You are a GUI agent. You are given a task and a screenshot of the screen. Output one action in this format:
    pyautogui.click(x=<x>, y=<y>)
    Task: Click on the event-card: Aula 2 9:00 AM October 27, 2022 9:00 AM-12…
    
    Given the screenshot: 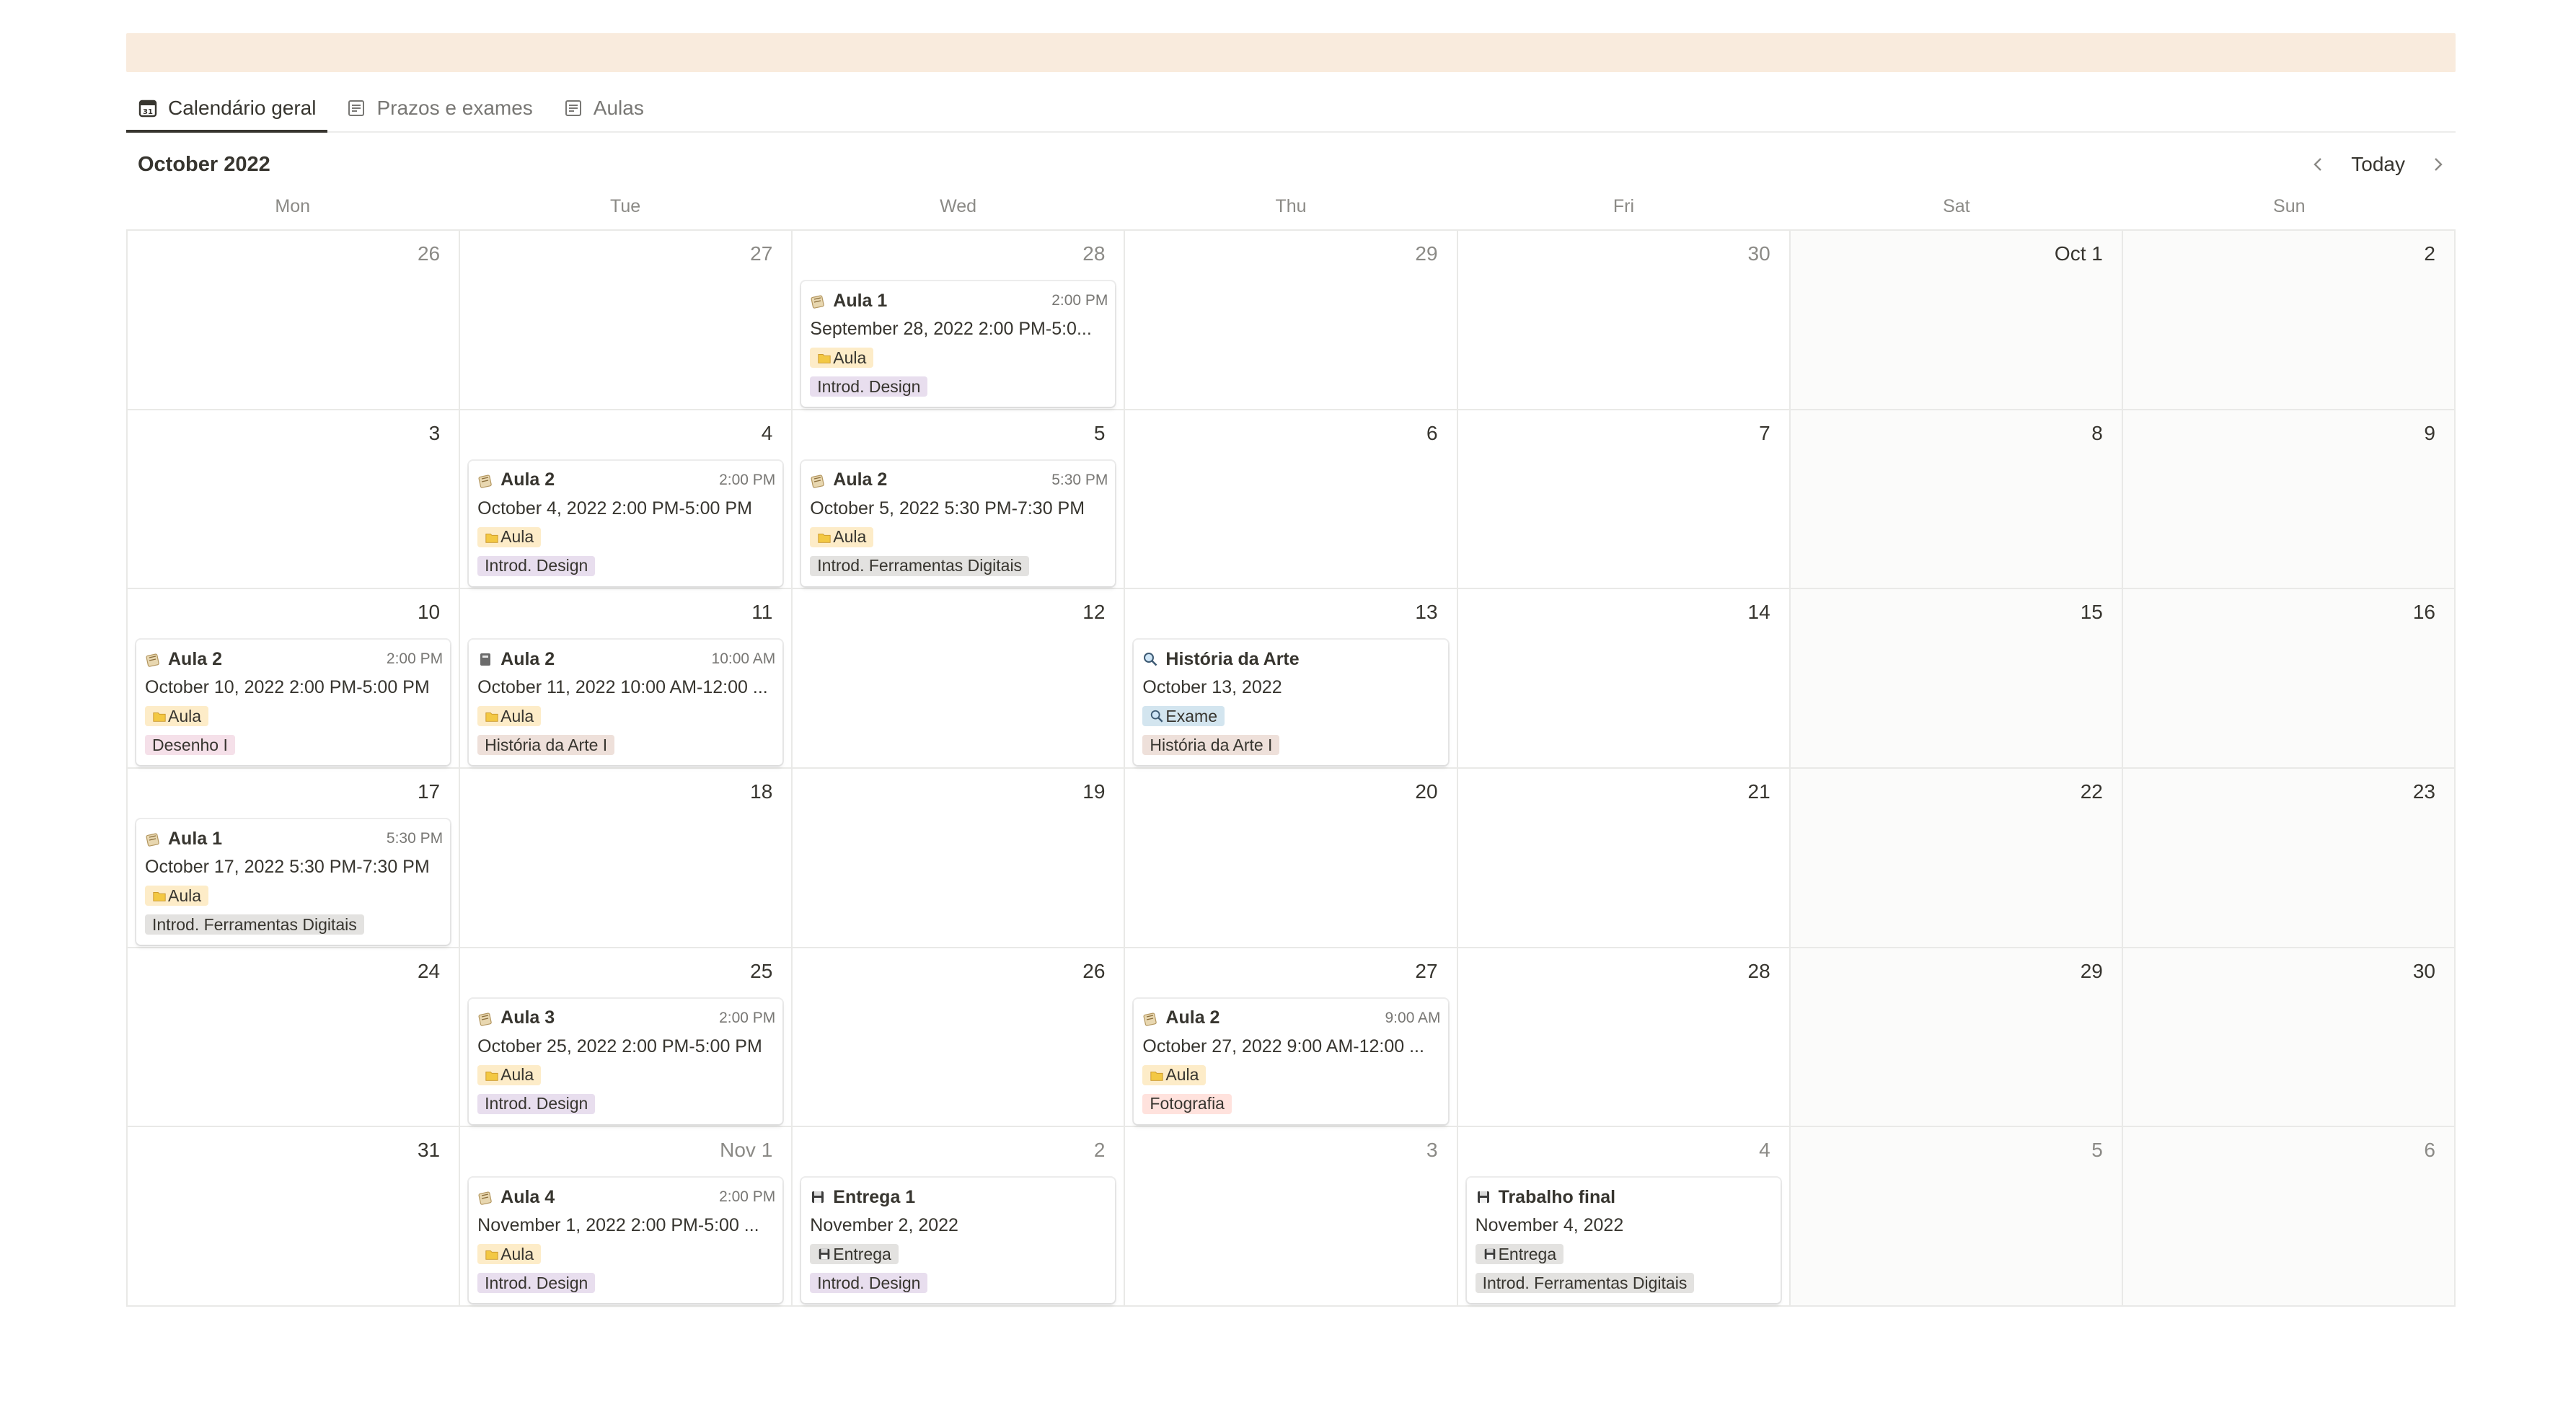 What is the action you would take?
    pyautogui.click(x=1291, y=1061)
    